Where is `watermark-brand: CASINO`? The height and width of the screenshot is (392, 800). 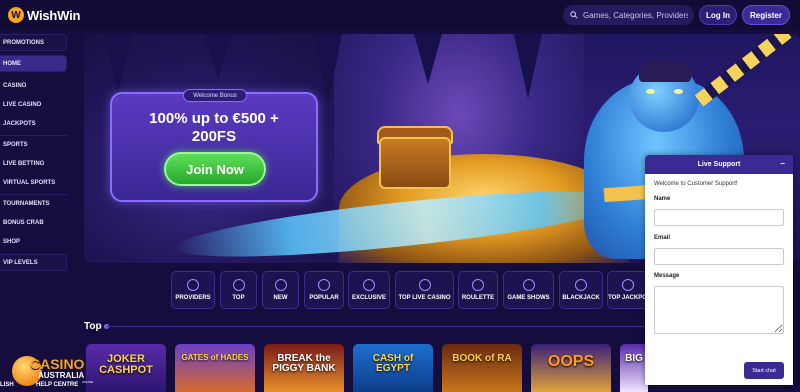 watermark-brand: CASINO is located at coordinates (57, 364).